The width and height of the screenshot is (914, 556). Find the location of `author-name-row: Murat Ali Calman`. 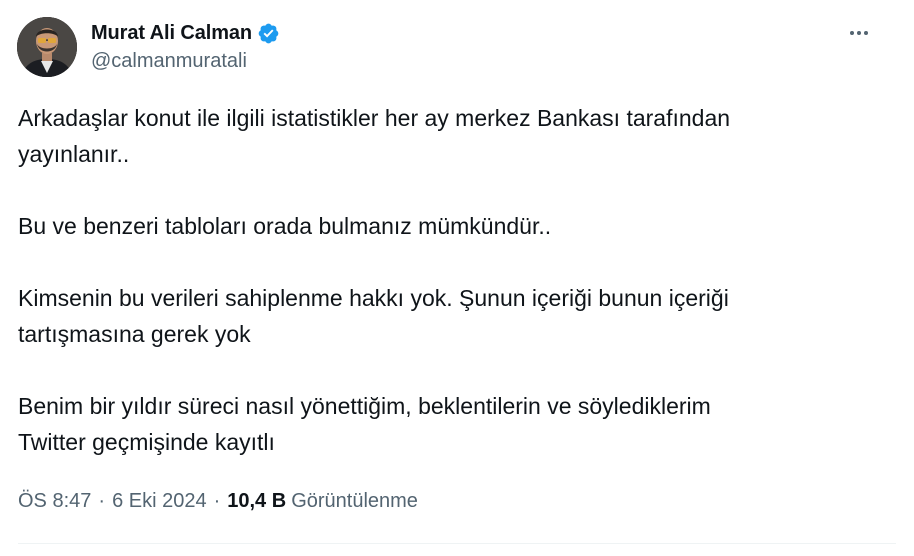

author-name-row: Murat Ali Calman is located at coordinates (185, 33).